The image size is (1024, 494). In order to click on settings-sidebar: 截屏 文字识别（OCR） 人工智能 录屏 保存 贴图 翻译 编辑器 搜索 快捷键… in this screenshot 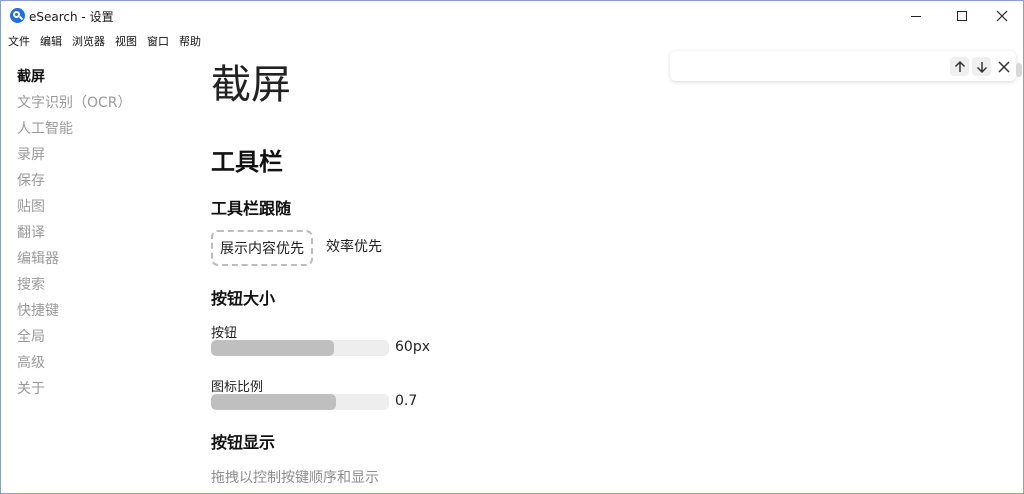, I will do `click(92, 236)`.